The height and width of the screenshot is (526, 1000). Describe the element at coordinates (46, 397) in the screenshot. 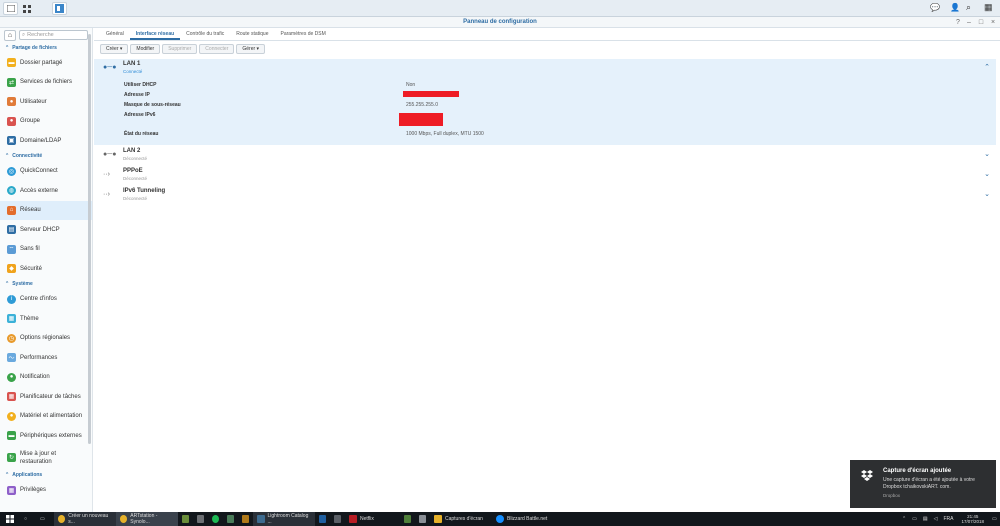

I see `sidebar-item-task-scheduler: ▦ Planificateur de tâches` at that location.